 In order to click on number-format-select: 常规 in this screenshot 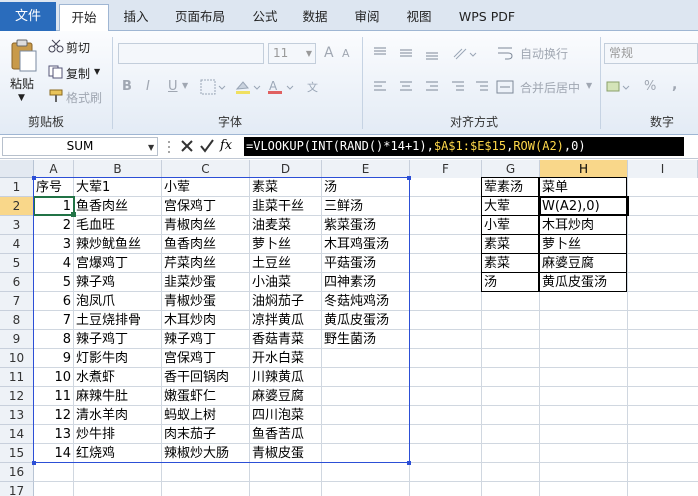, I will do `click(651, 53)`.